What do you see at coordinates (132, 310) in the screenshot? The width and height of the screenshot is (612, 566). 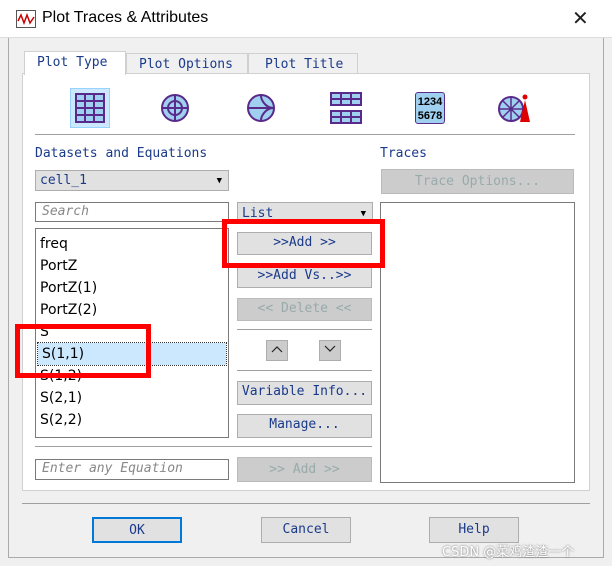 I see `list-item: PortZ(2)` at bounding box center [132, 310].